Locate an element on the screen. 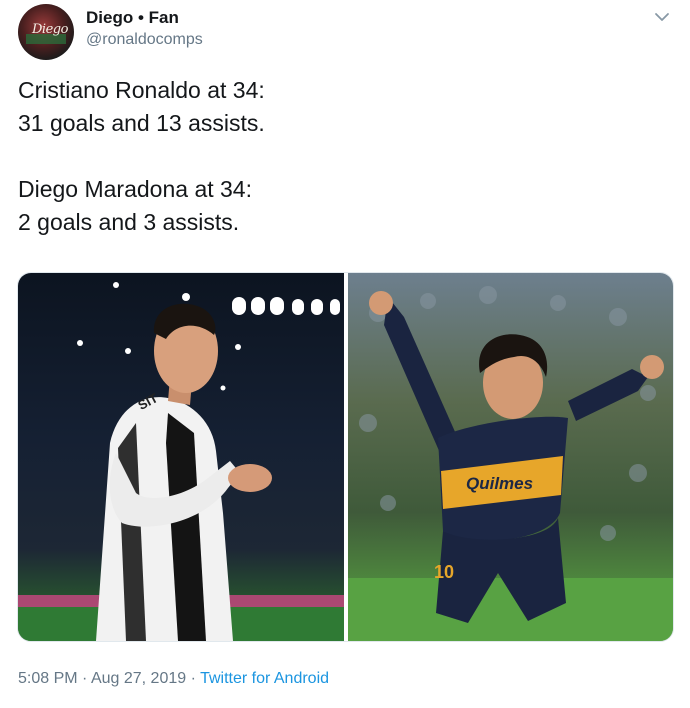 The image size is (690, 708). tweet-date: Aug 27, 2019 is located at coordinates (138, 678).